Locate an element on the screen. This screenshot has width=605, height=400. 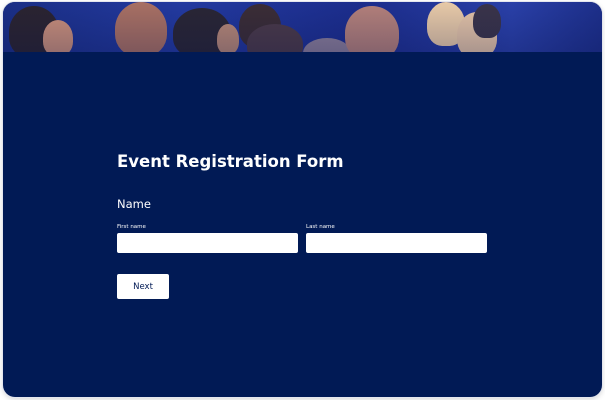
first-name-field: First name is located at coordinates (207, 238).